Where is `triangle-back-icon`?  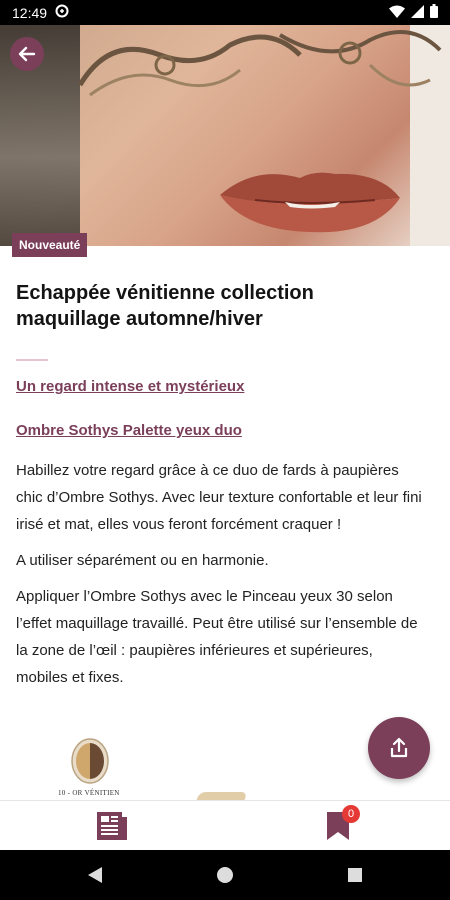 triangle-back-icon is located at coordinates (95, 875).